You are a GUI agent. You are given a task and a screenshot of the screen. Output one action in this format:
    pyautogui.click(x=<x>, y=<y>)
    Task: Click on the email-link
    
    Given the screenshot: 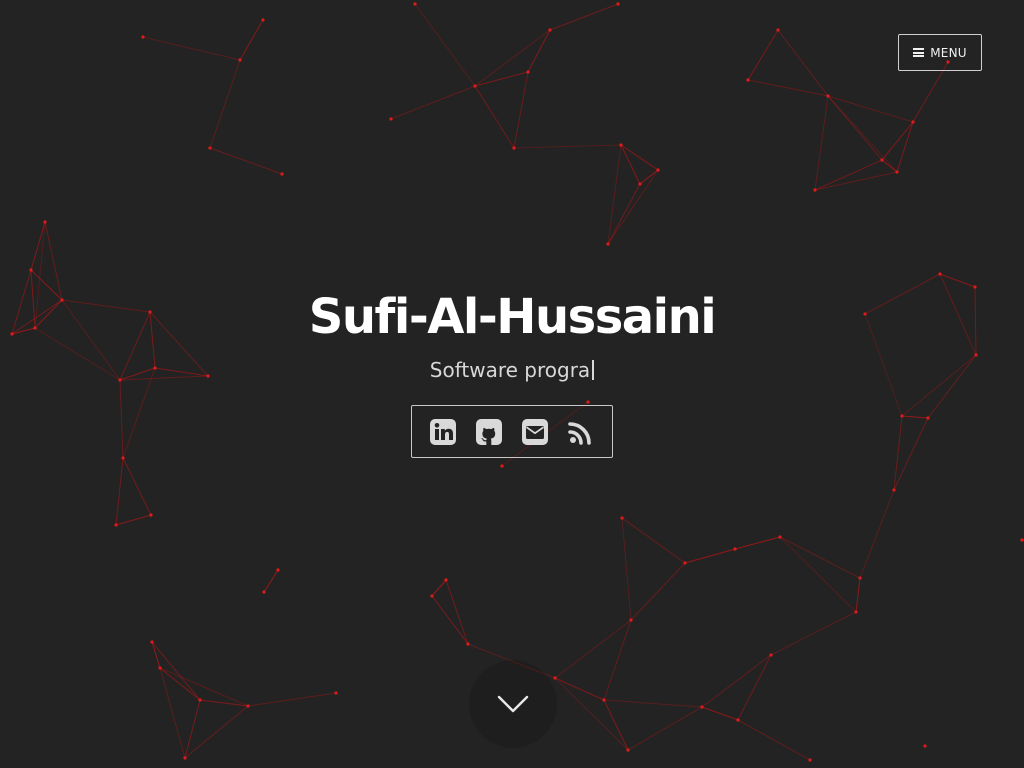 What is the action you would take?
    pyautogui.click(x=535, y=432)
    